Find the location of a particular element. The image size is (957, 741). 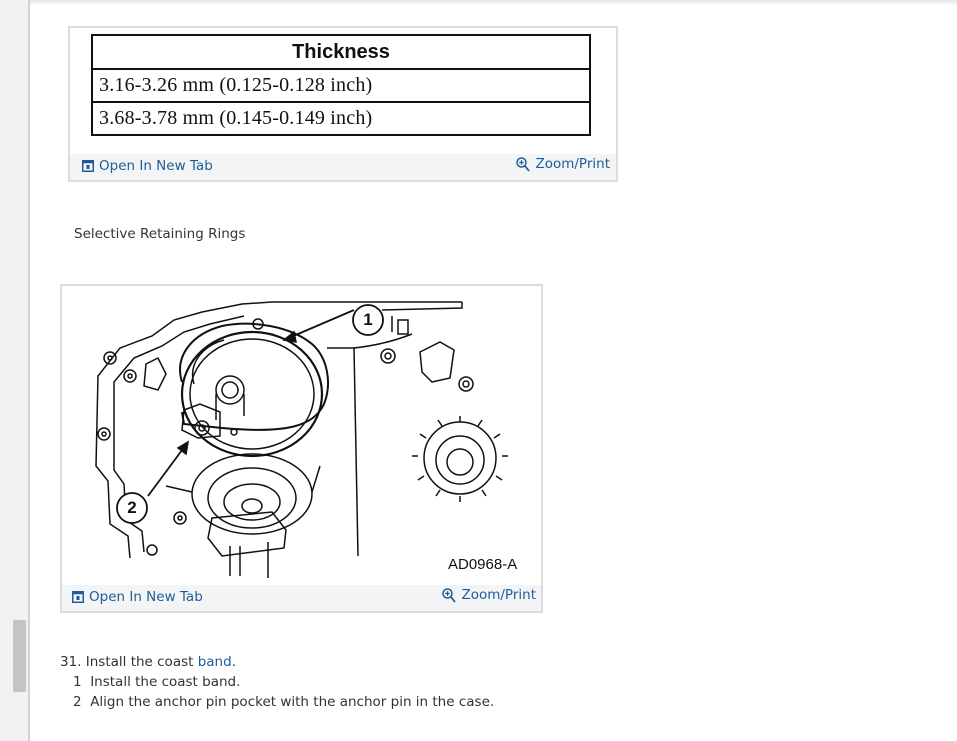

band-link: band is located at coordinates (215, 662).